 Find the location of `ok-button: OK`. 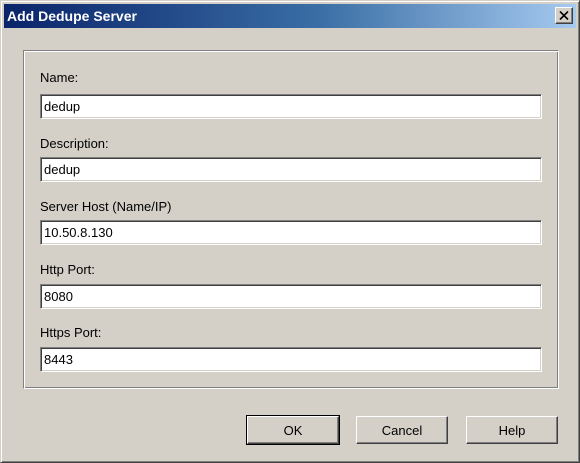

ok-button: OK is located at coordinates (293, 430).